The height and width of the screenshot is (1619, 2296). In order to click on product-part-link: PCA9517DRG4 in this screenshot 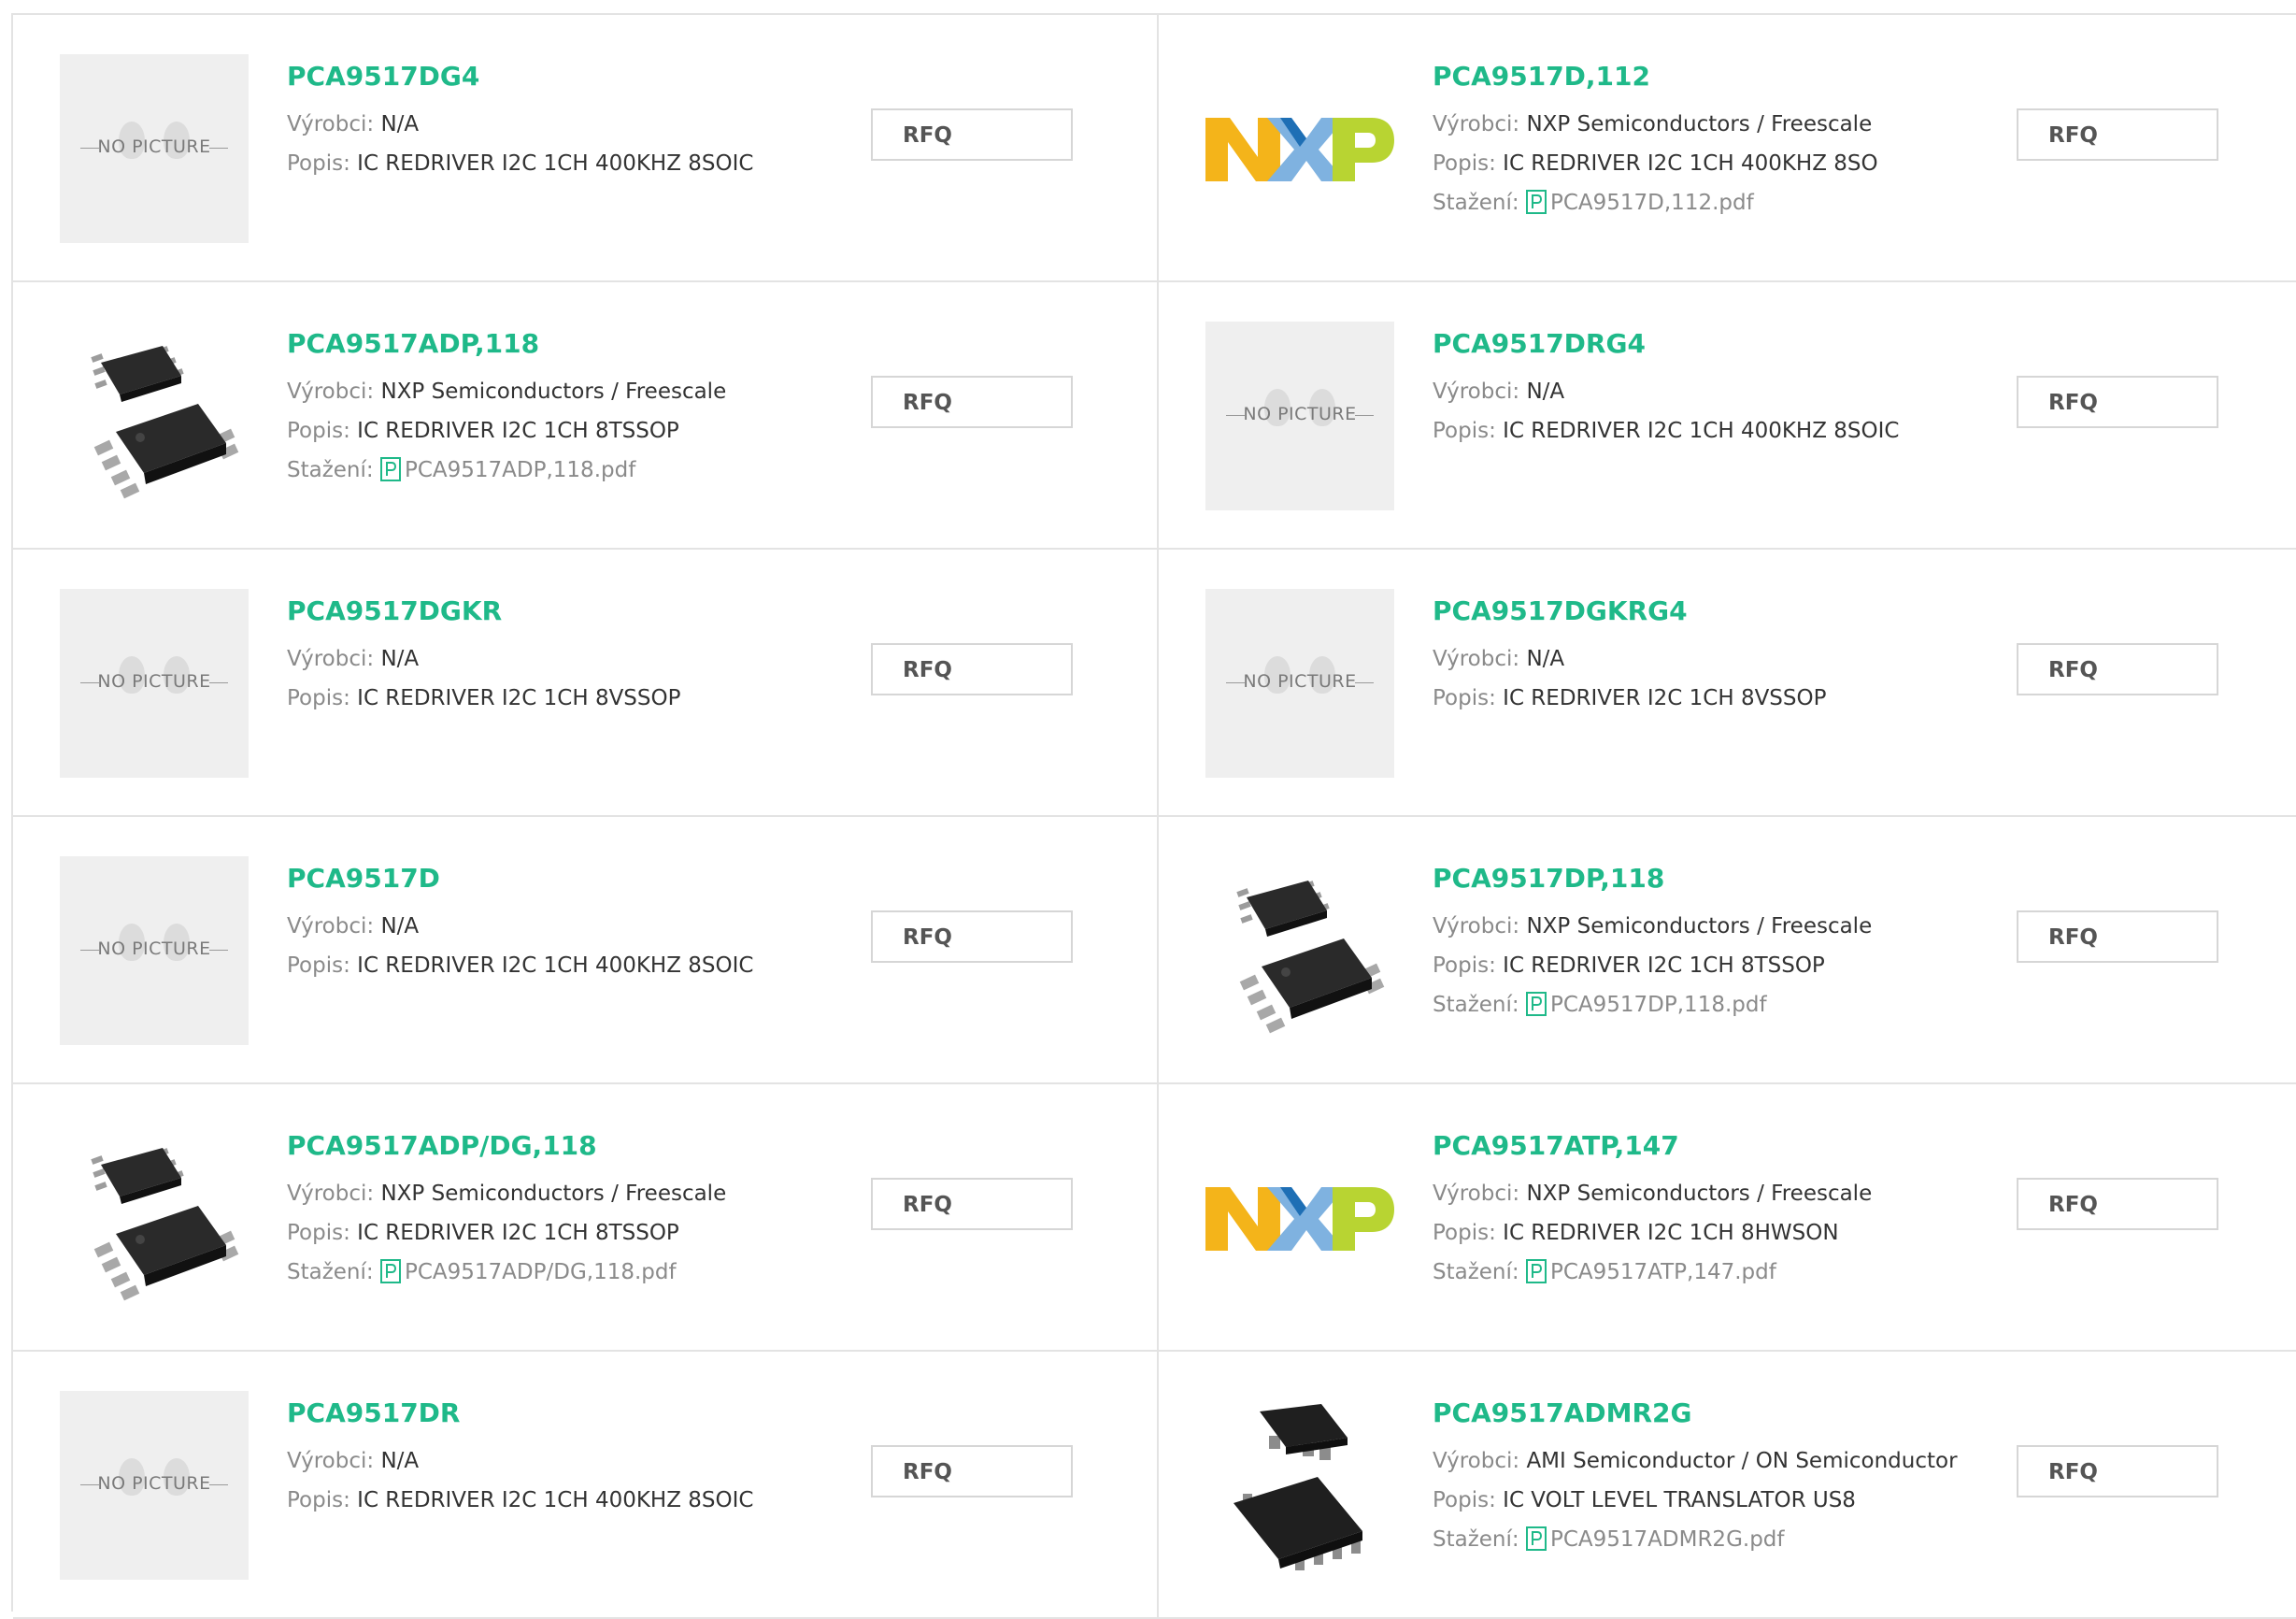, I will do `click(1713, 344)`.